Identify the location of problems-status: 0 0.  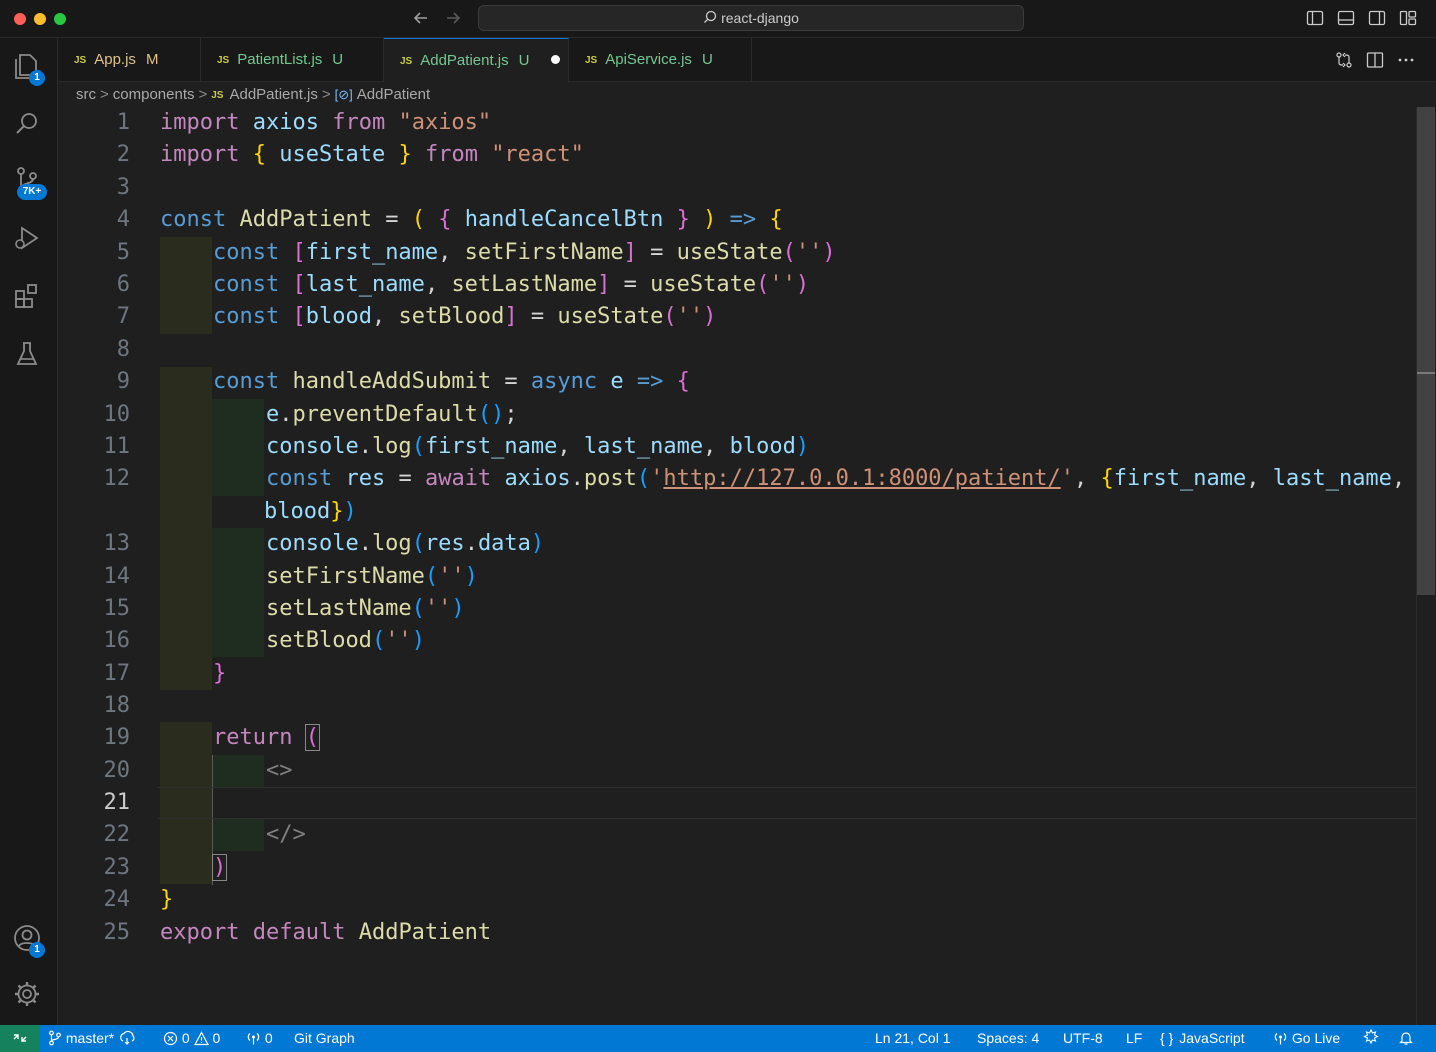
(191, 1038).